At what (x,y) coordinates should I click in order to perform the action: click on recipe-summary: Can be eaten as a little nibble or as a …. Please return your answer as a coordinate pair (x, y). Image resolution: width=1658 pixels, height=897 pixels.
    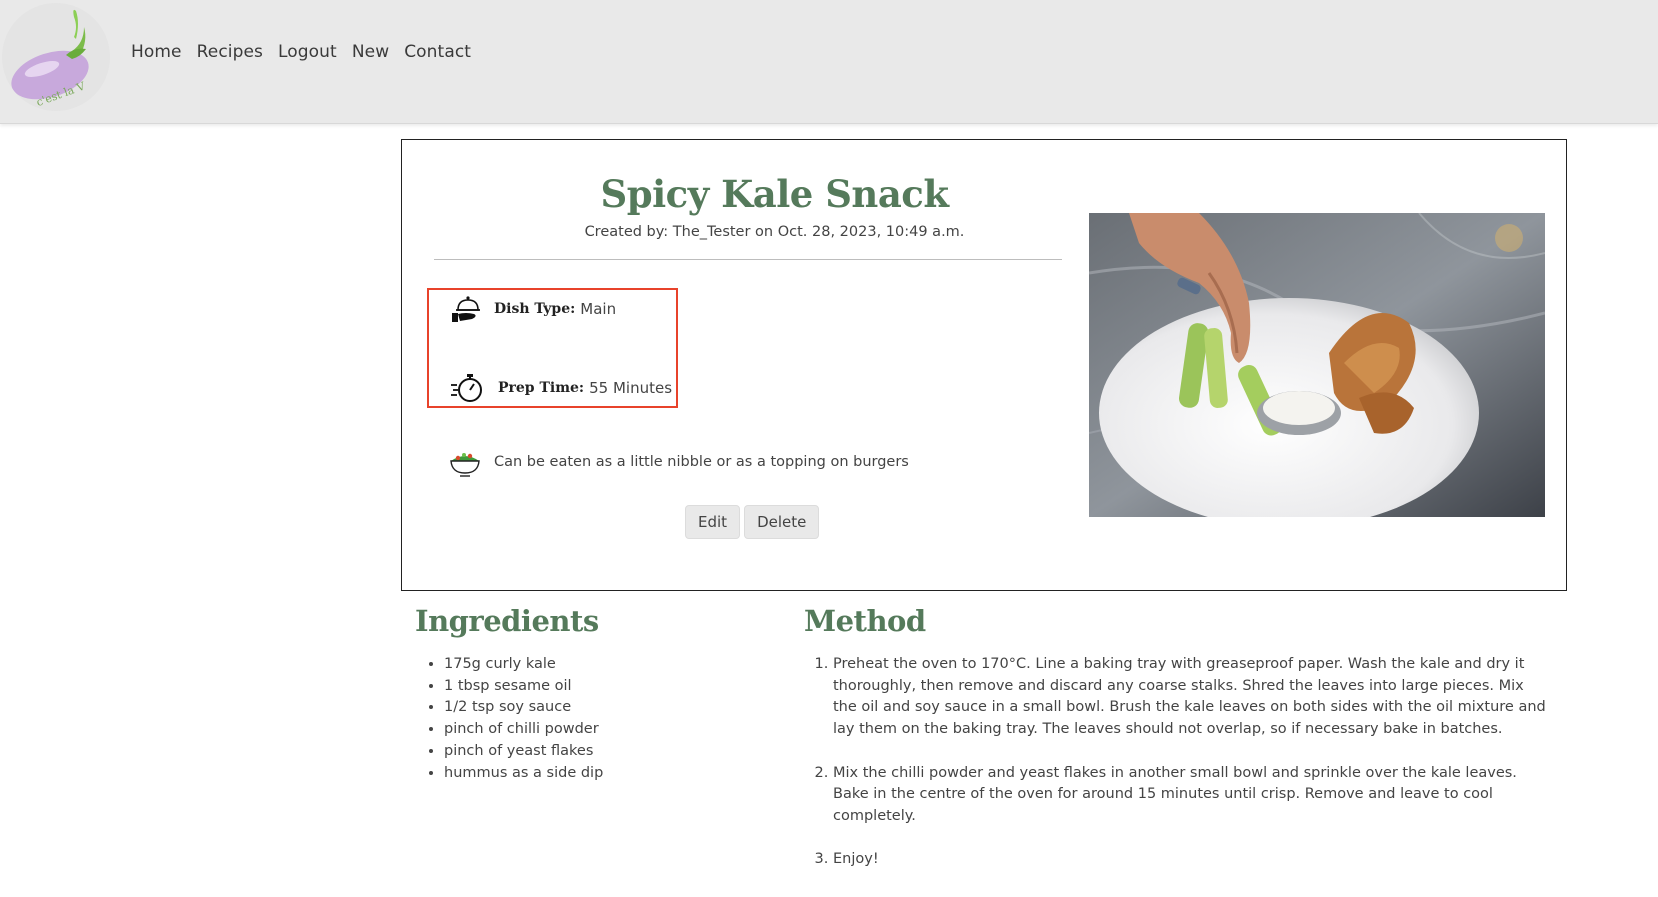
    Looking at the image, I should click on (701, 462).